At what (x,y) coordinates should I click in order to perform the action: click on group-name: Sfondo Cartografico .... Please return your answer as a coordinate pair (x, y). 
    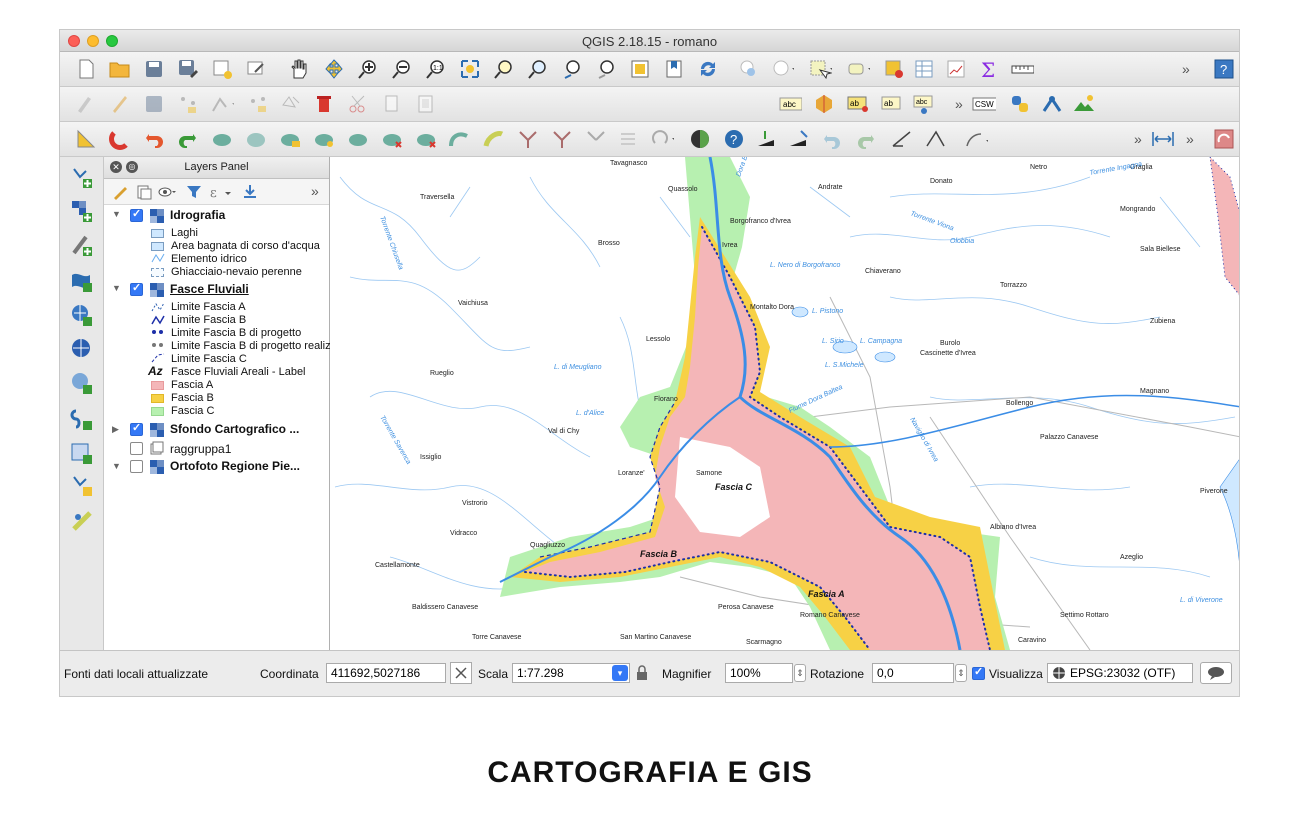
    Looking at the image, I should click on (234, 429).